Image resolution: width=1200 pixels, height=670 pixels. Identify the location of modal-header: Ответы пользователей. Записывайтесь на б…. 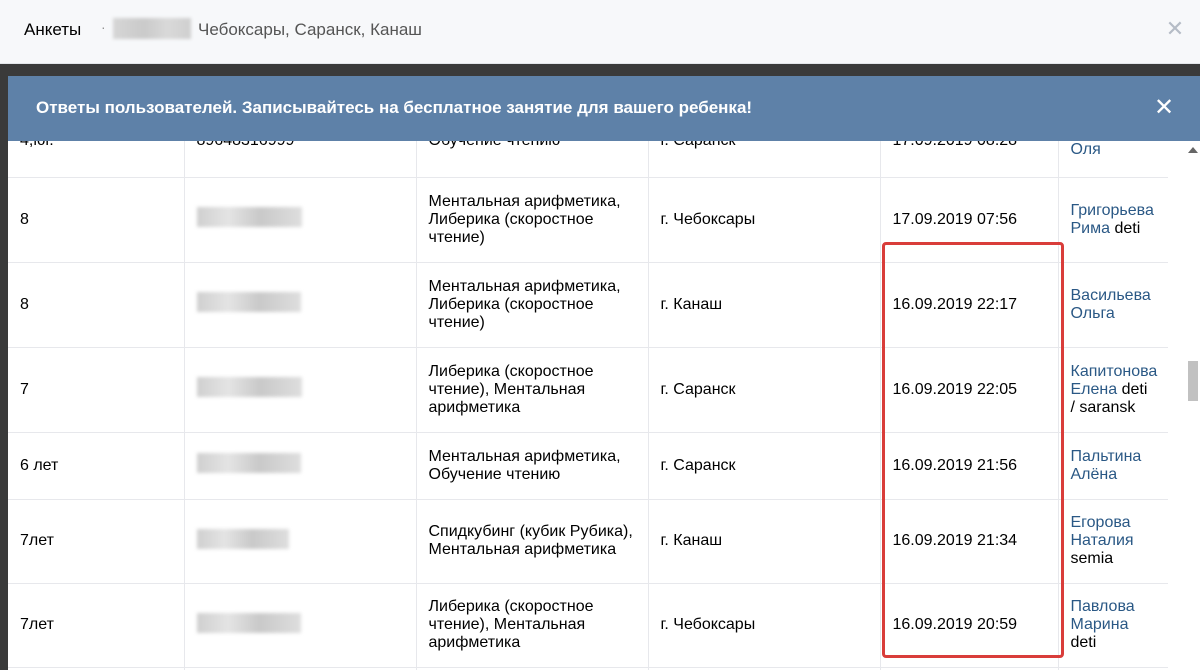
(604, 108).